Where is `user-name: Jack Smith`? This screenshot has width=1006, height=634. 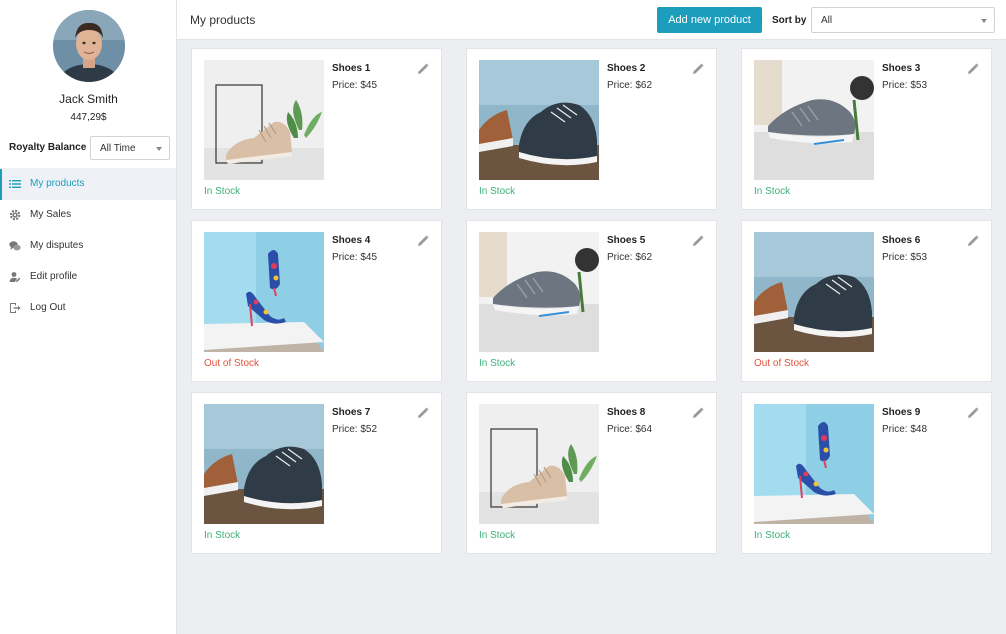
user-name: Jack Smith is located at coordinates (88, 99).